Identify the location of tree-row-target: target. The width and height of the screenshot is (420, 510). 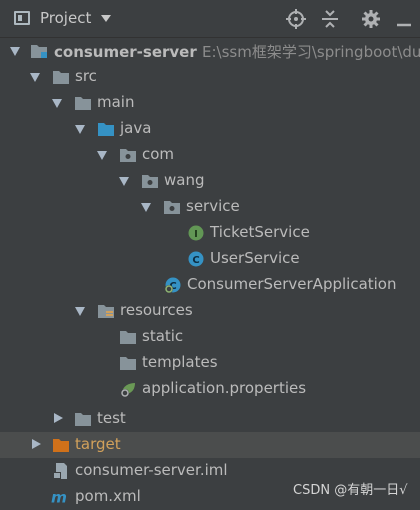
(210, 445).